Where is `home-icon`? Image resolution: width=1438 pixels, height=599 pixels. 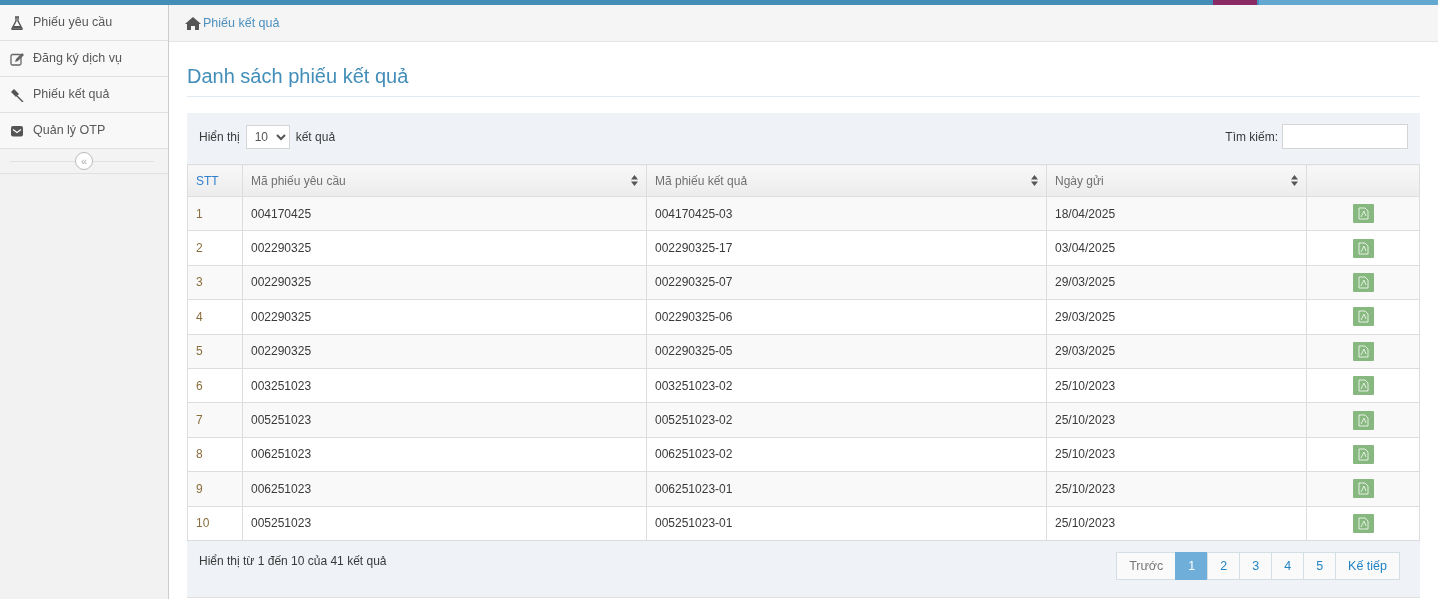 home-icon is located at coordinates (193, 23).